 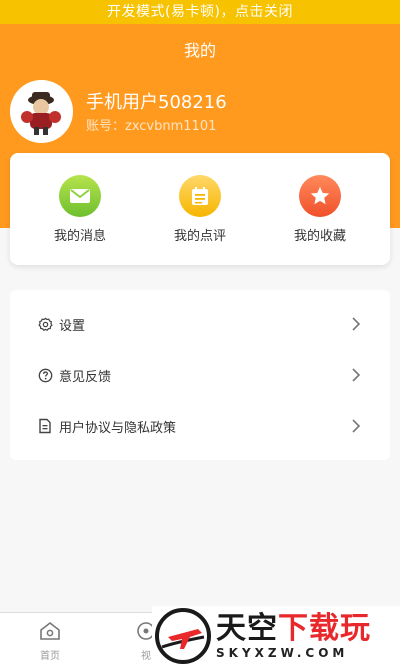 What do you see at coordinates (199, 236) in the screenshot?
I see `my-reviews-label: 我的点评` at bounding box center [199, 236].